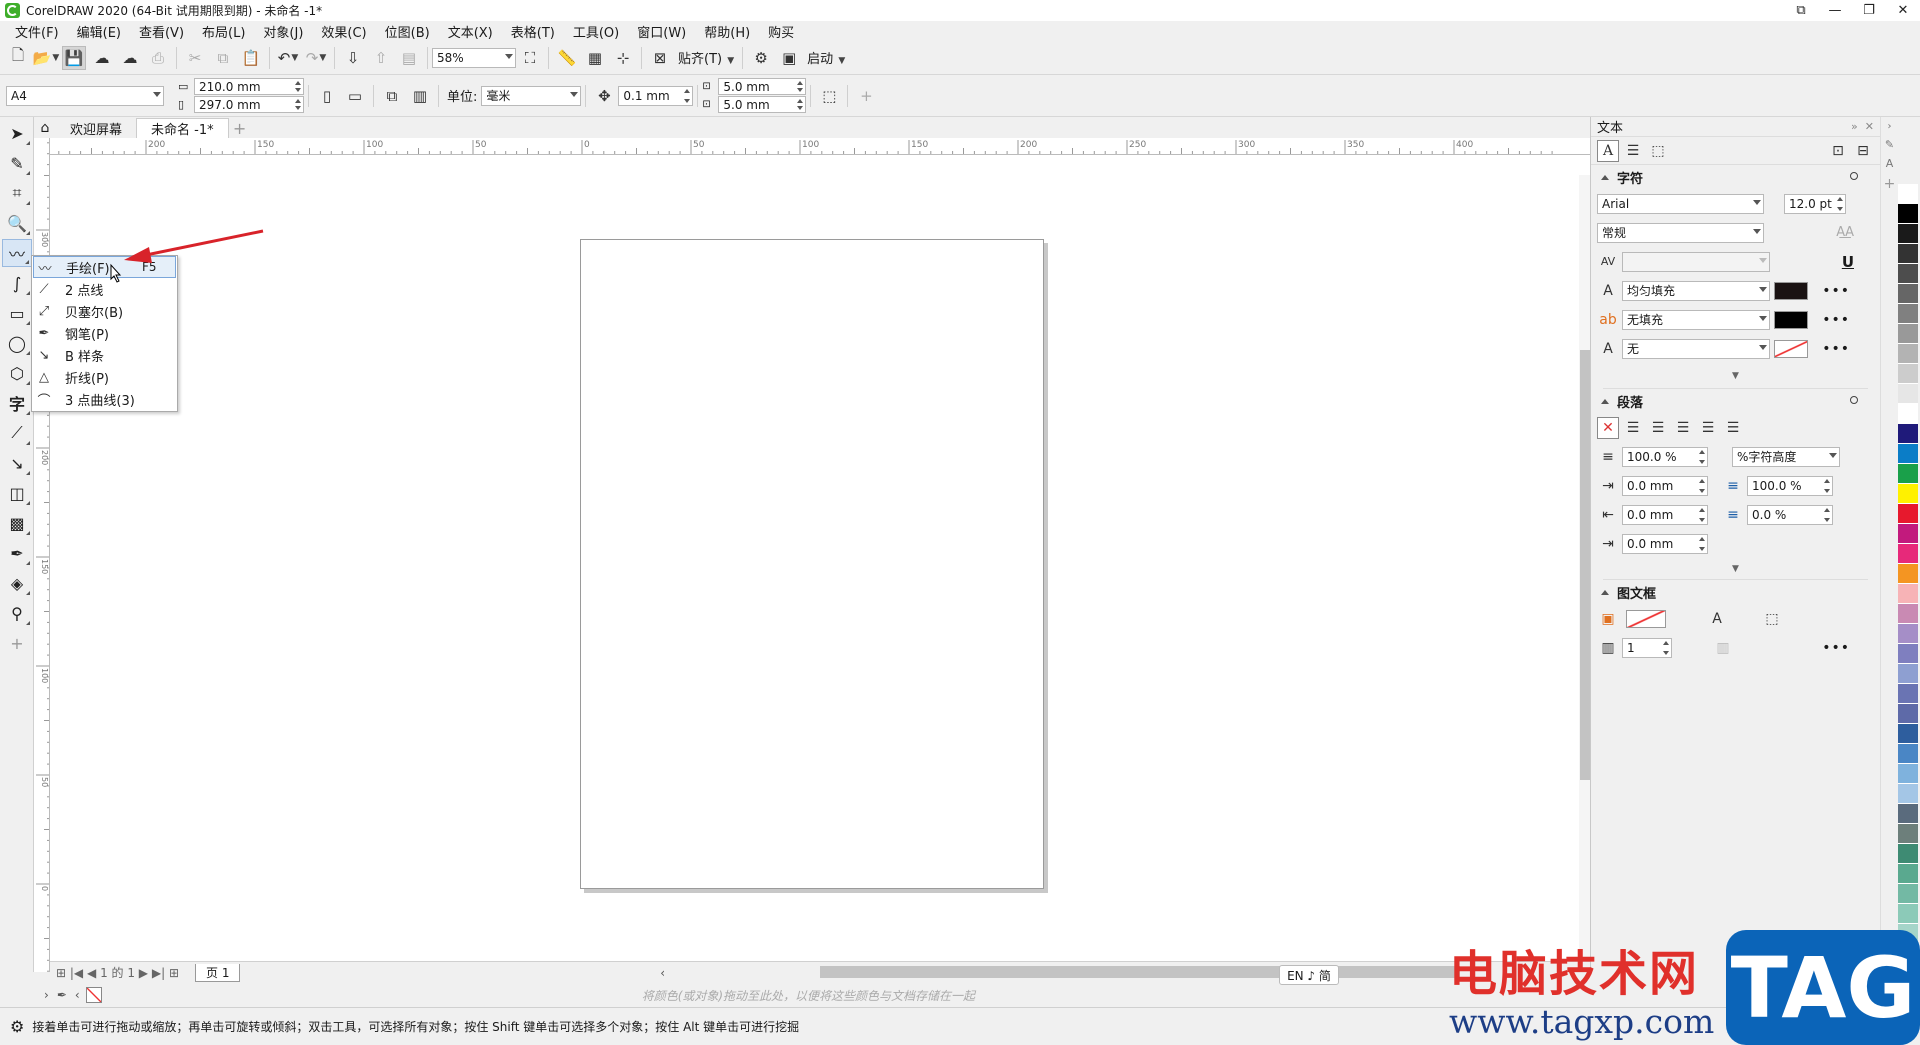  Describe the element at coordinates (343, 31) in the screenshot. I see `menu-effects: 效果(C)` at that location.